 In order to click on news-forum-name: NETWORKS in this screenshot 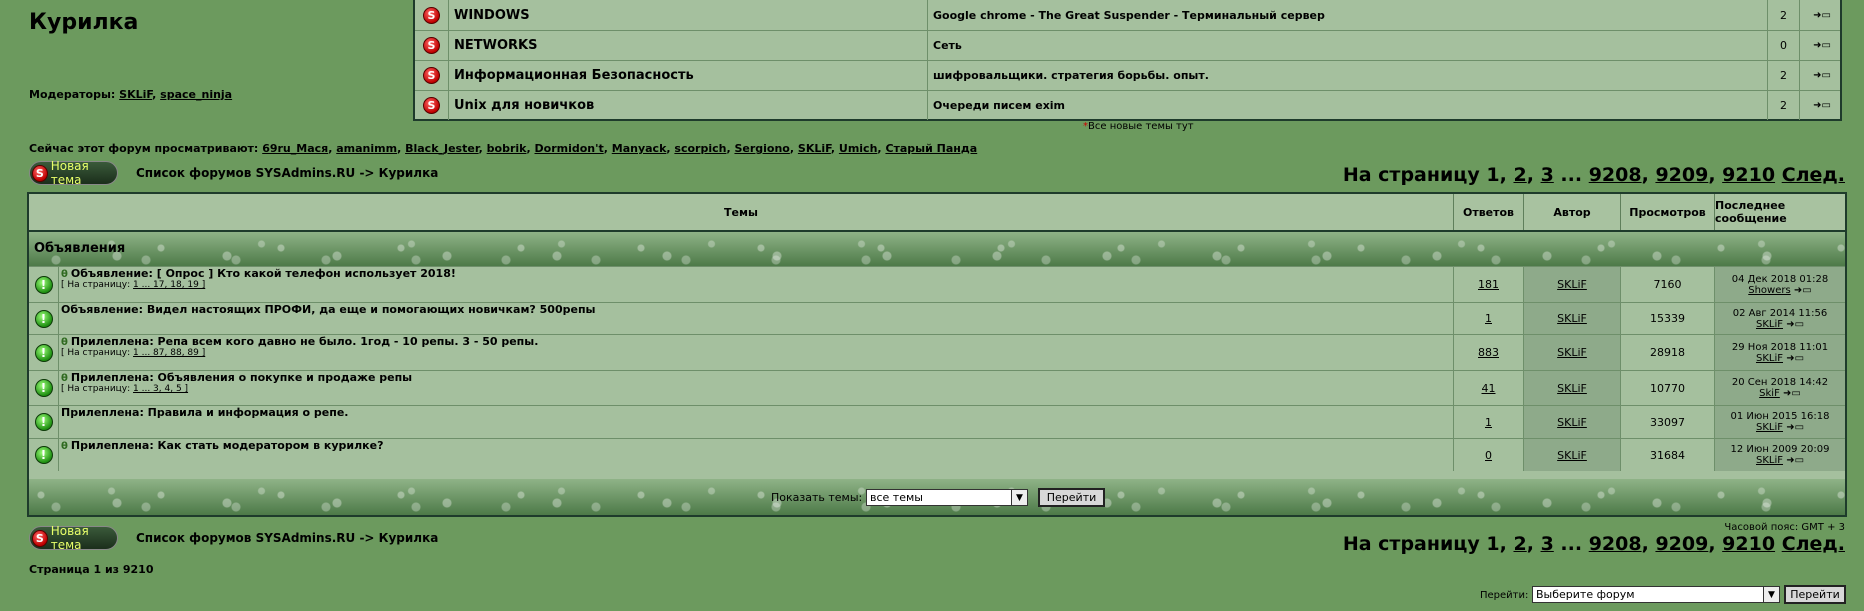, I will do `click(687, 45)`.